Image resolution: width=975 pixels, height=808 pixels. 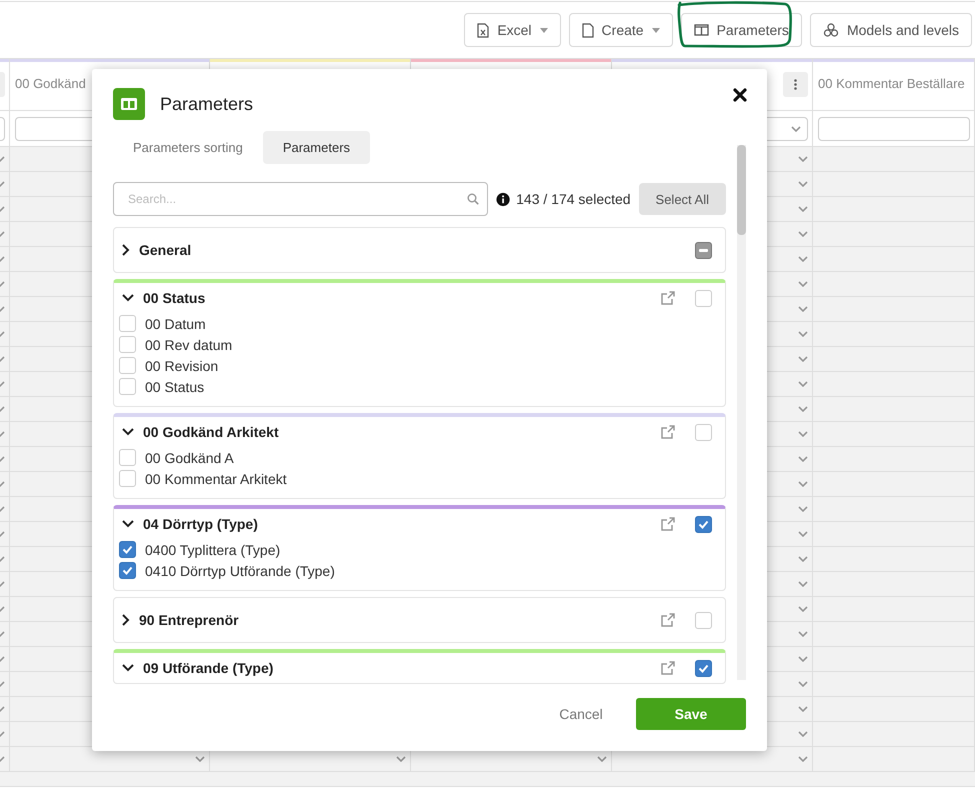 I want to click on close-button, so click(x=740, y=95).